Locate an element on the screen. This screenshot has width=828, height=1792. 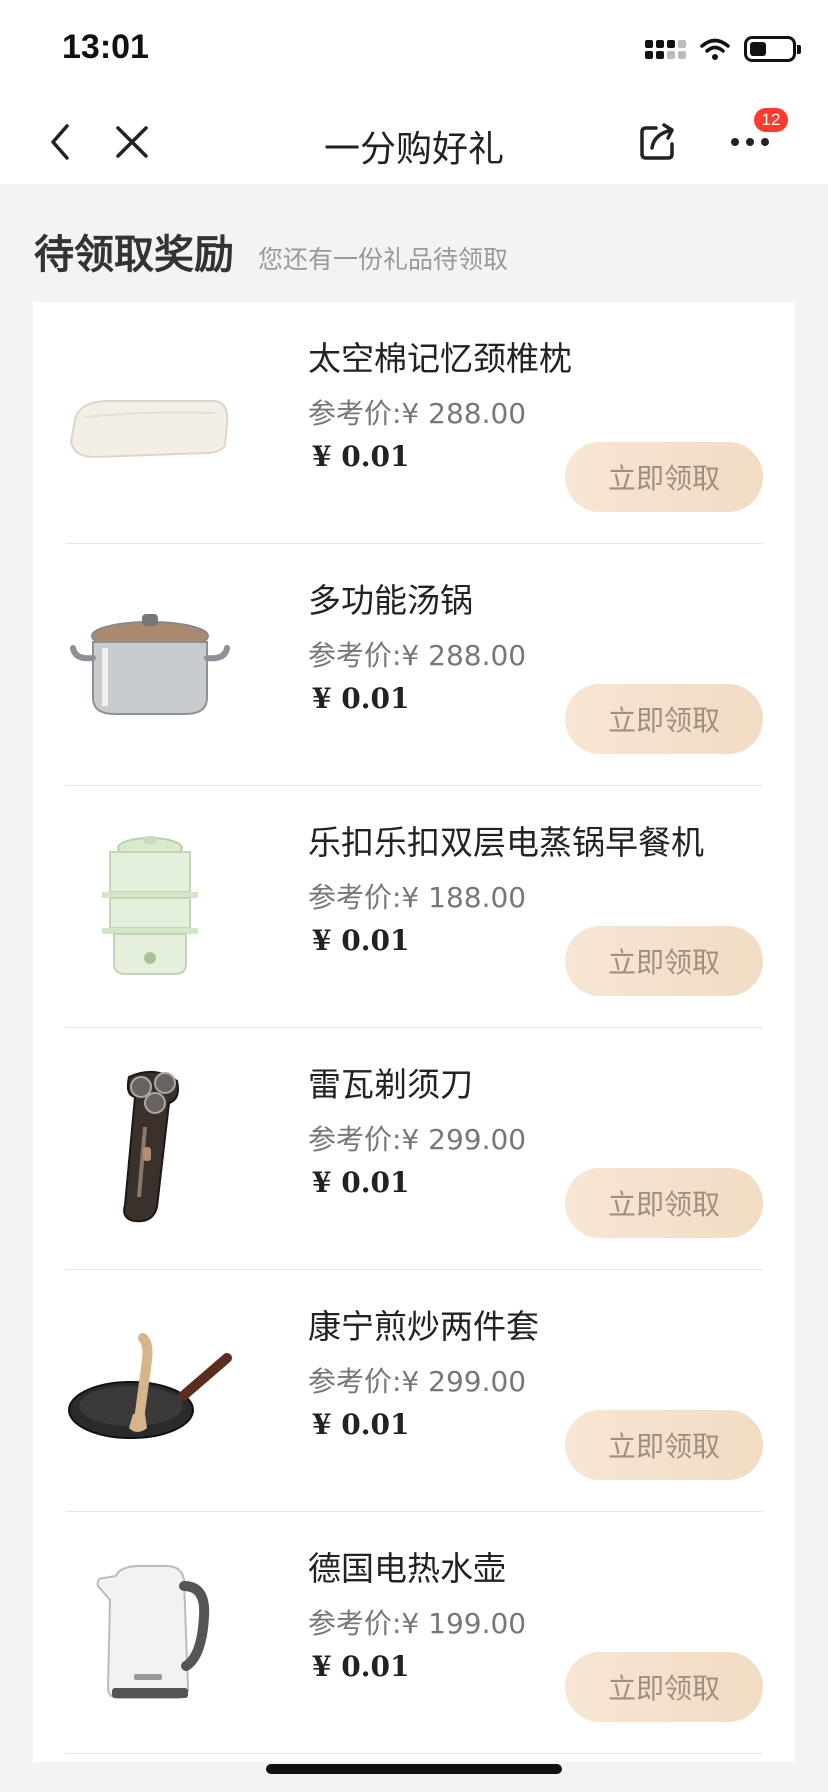
status-icons is located at coordinates (723, 49).